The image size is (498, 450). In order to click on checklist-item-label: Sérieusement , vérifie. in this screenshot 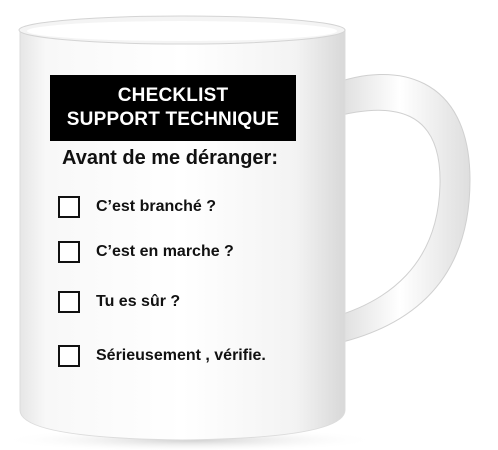, I will do `click(181, 355)`.